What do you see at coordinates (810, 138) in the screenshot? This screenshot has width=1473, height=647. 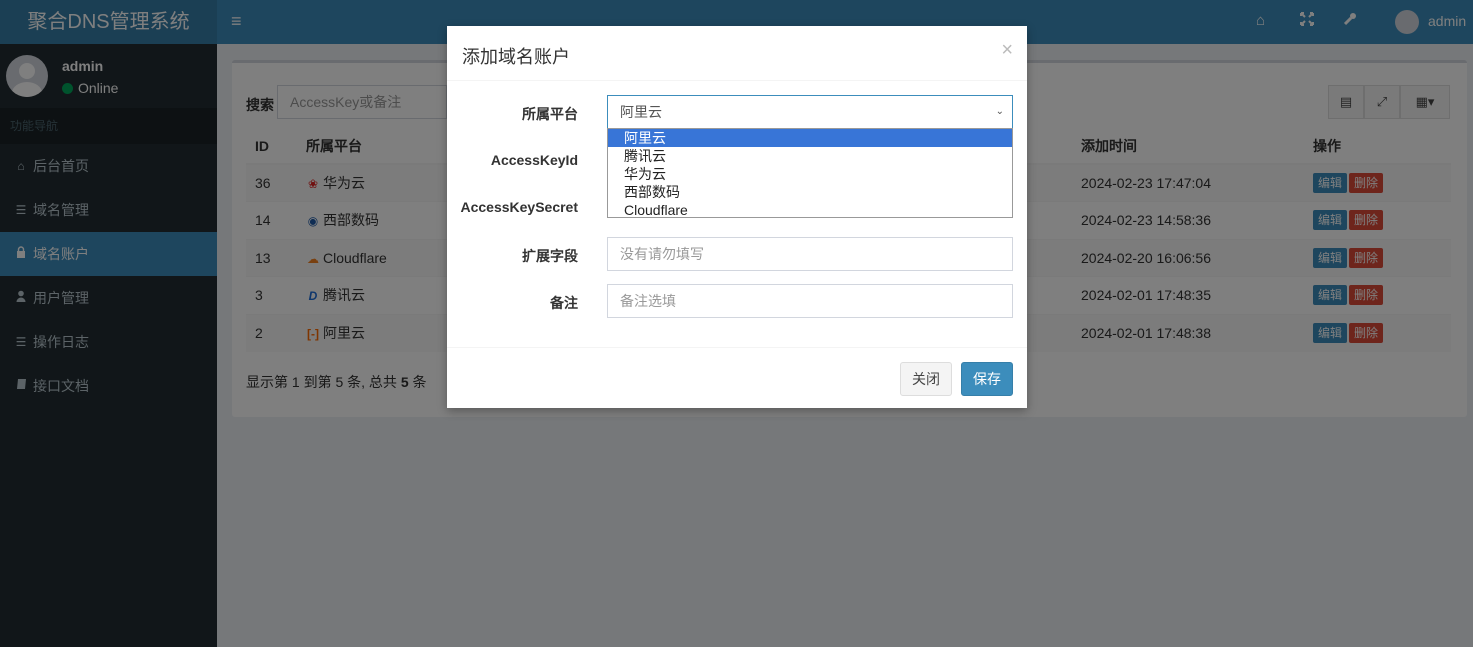 I see `dropdown-option: 阿里云` at bounding box center [810, 138].